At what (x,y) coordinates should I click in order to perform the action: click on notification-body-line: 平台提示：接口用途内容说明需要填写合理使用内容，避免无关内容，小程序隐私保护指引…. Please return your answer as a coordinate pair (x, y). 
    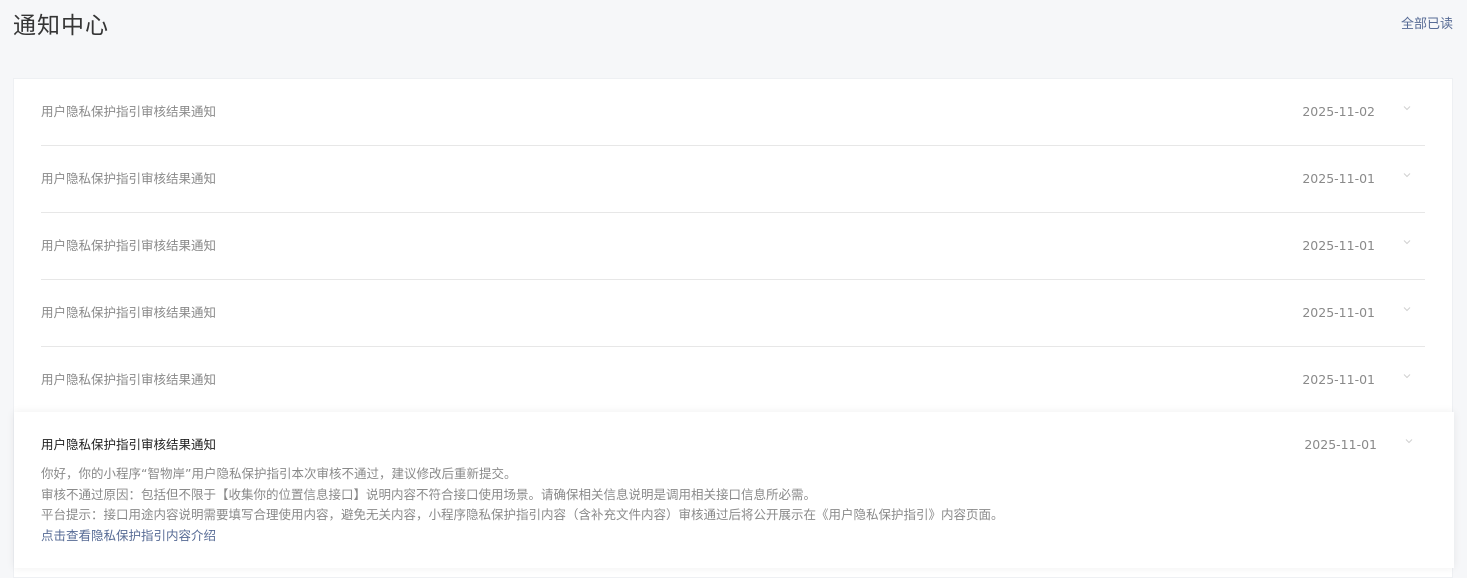
    Looking at the image, I should click on (522, 514).